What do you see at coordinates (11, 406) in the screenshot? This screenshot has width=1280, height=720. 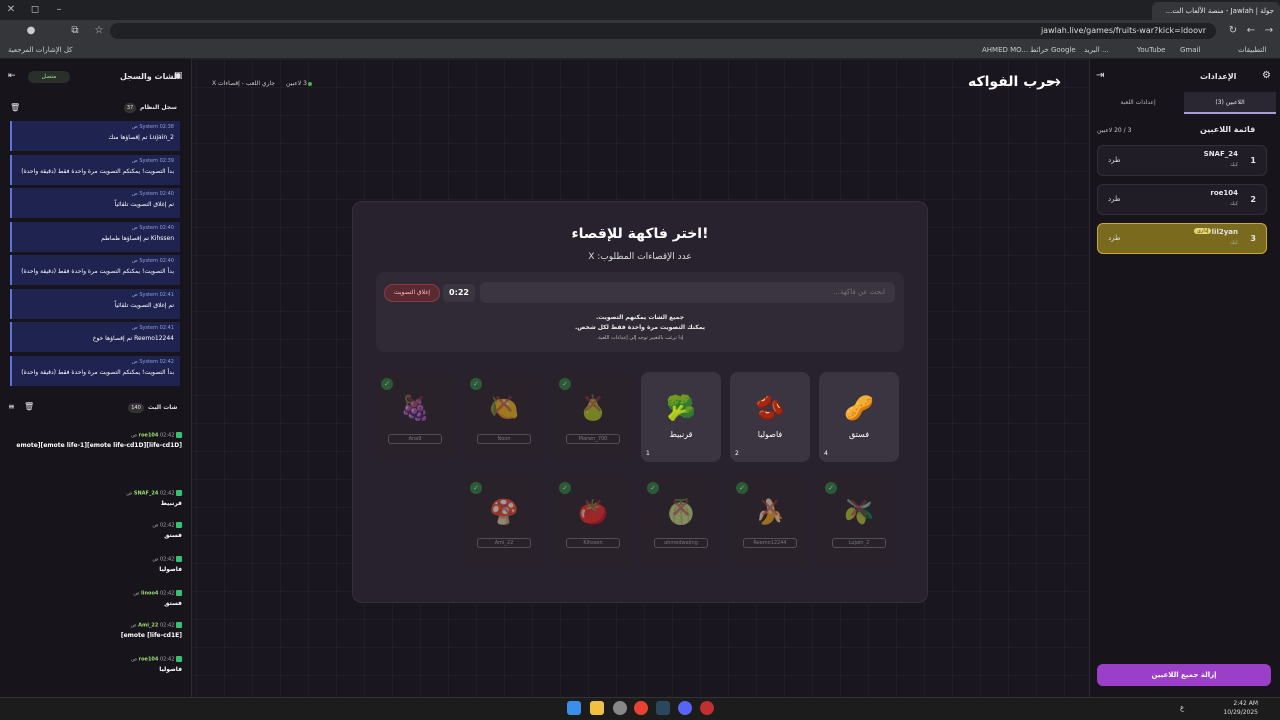 I see `filter-icon: ≡` at bounding box center [11, 406].